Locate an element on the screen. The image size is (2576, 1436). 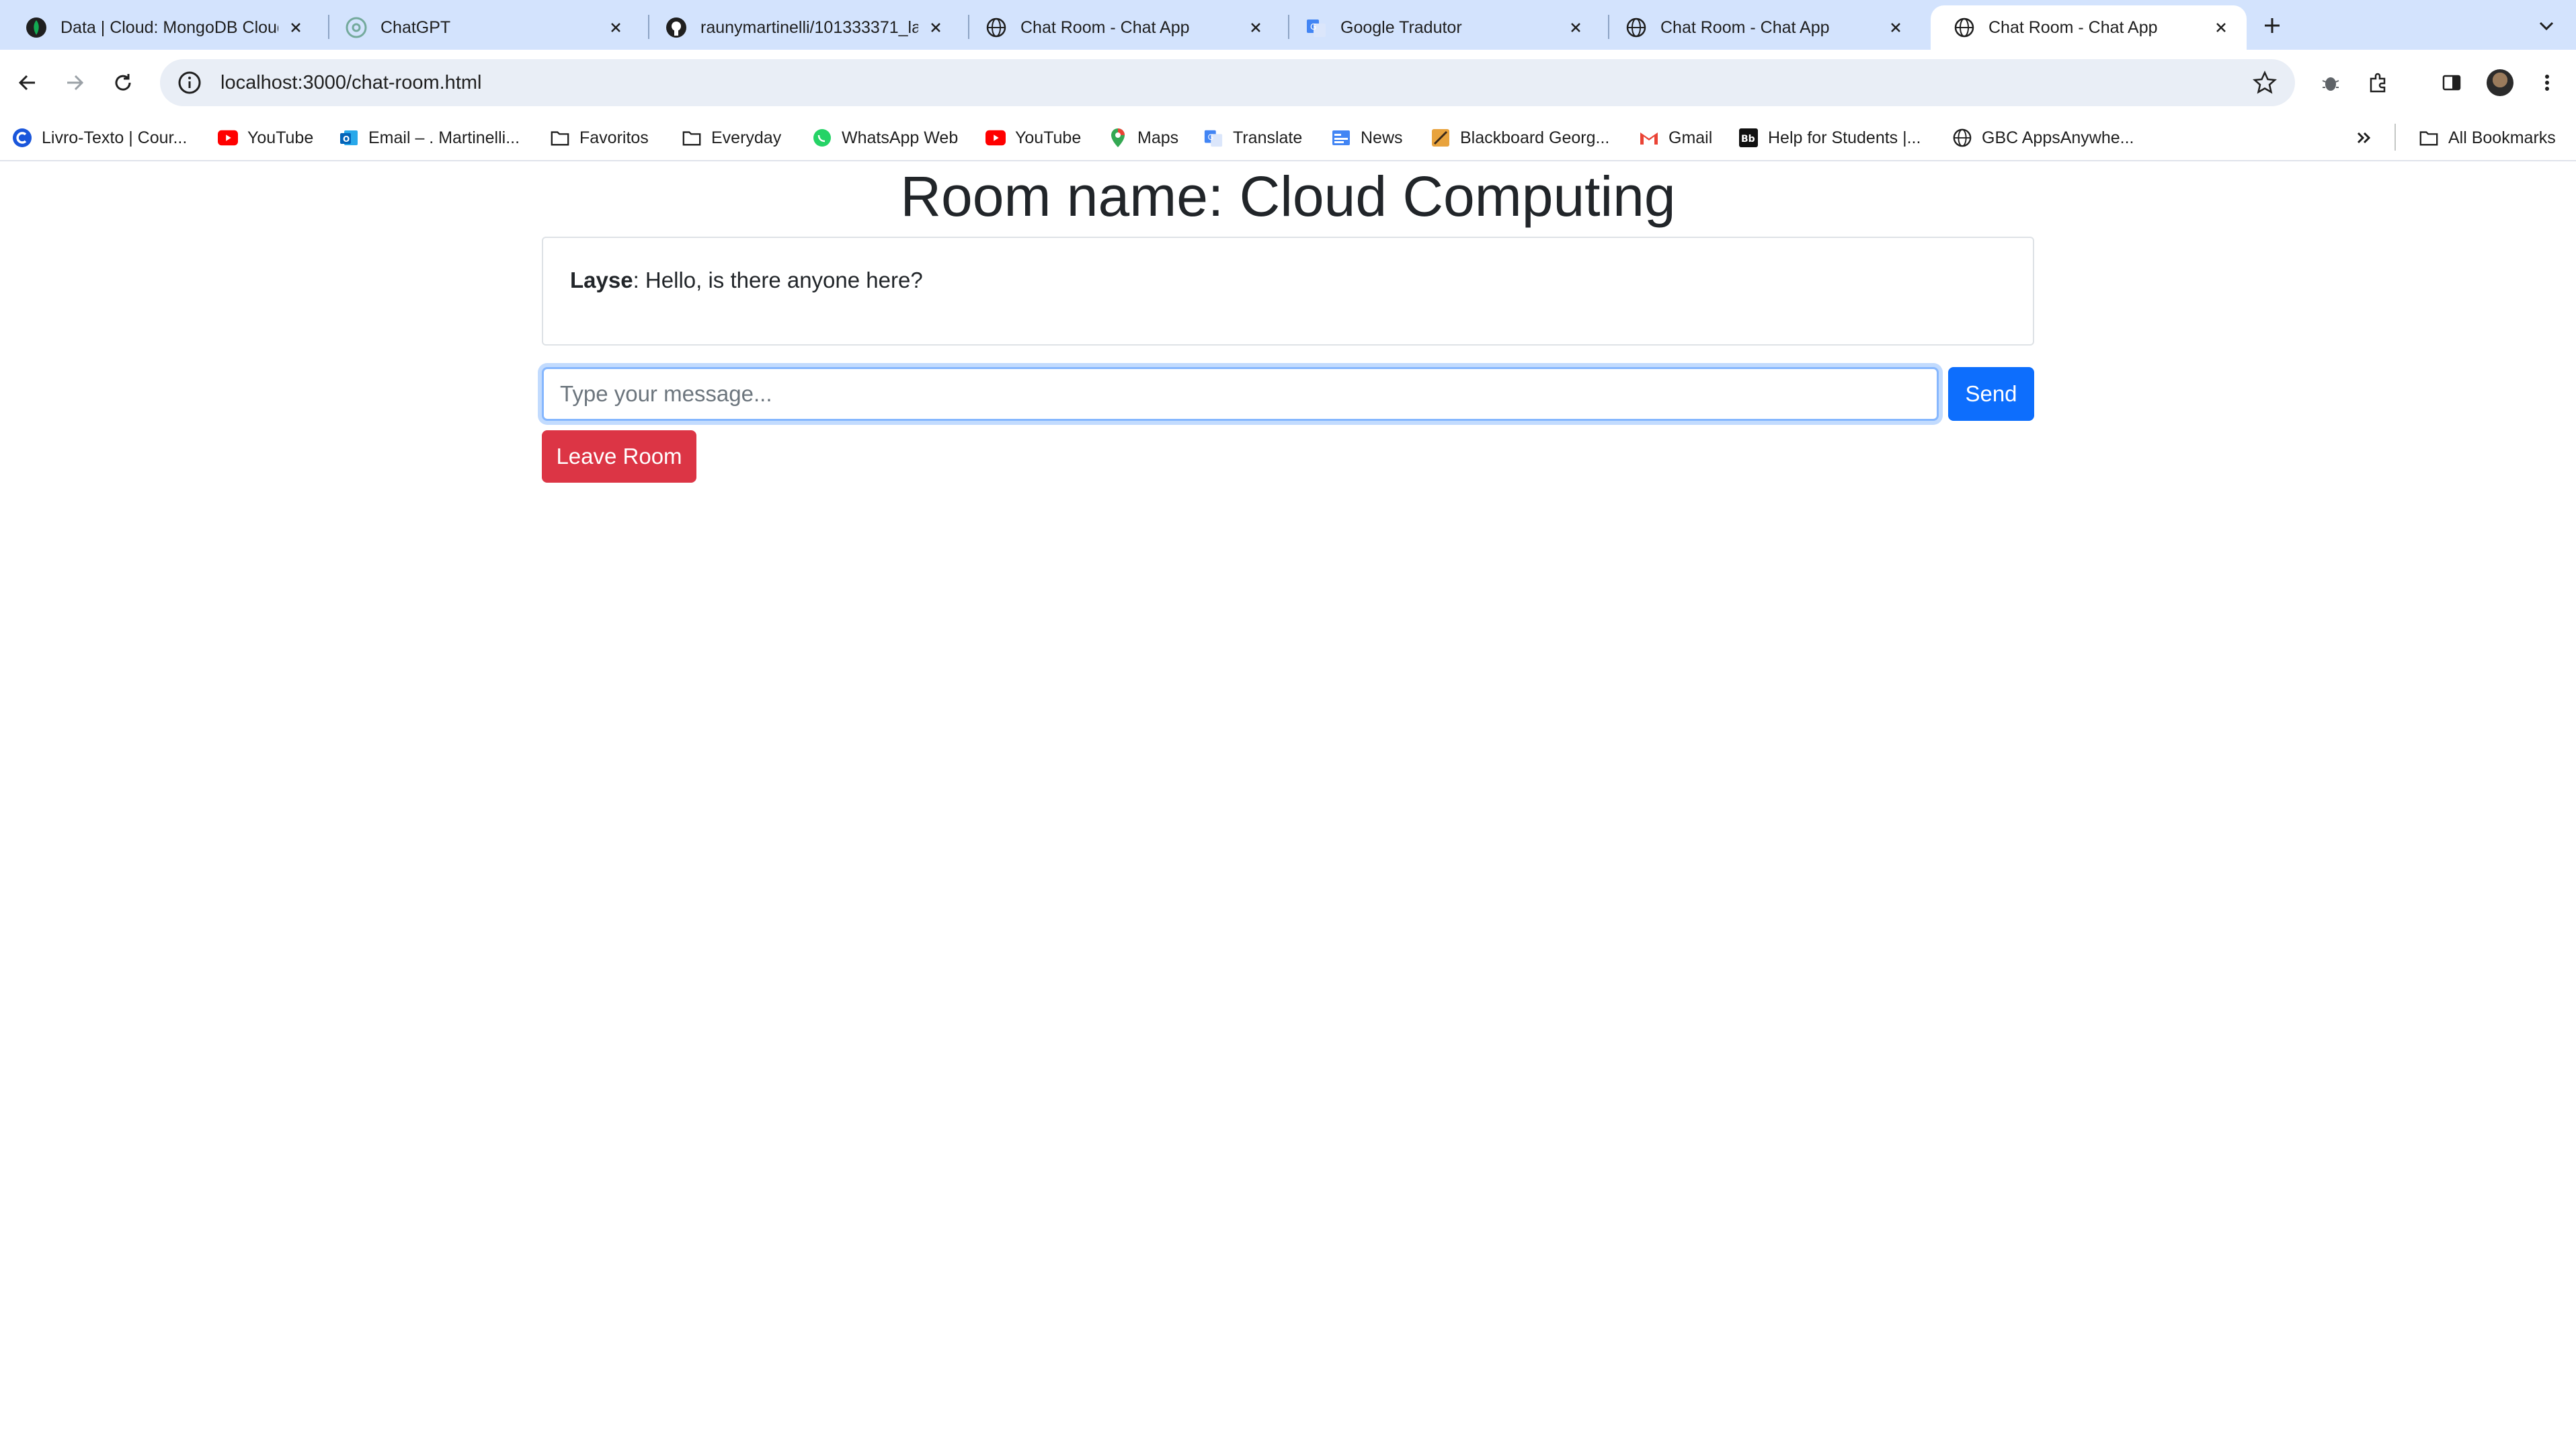
address-bar: localhost:3000/chat-room.html is located at coordinates (1227, 82).